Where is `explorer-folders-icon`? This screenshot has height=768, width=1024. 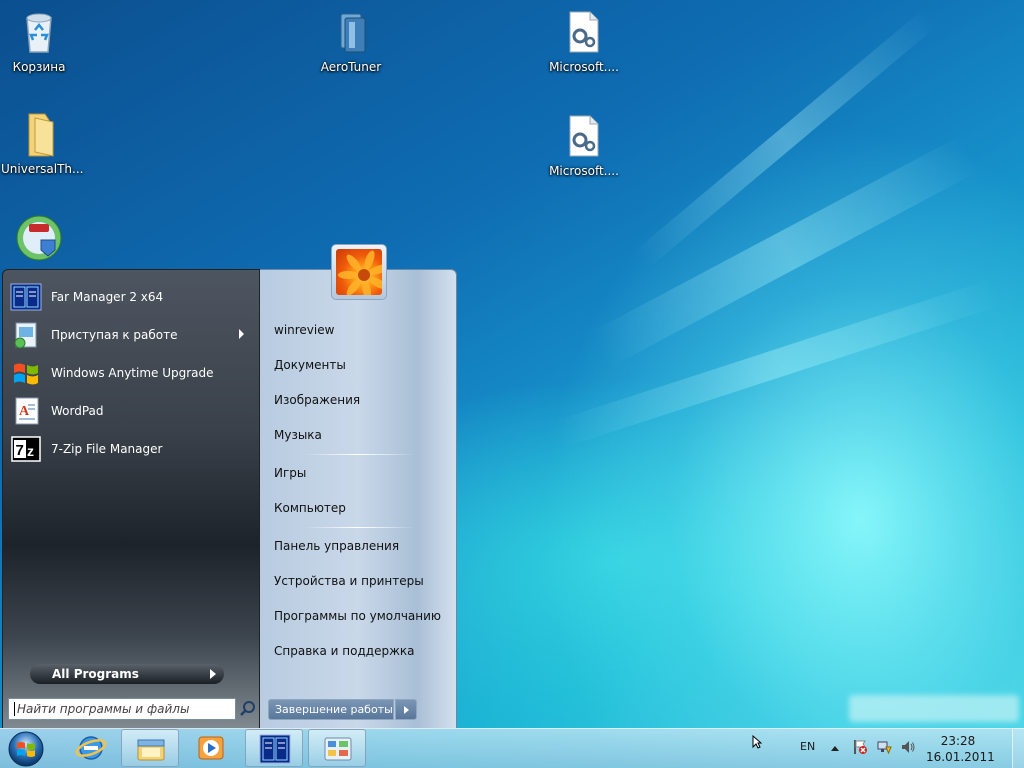 explorer-folders-icon is located at coordinates (151, 750).